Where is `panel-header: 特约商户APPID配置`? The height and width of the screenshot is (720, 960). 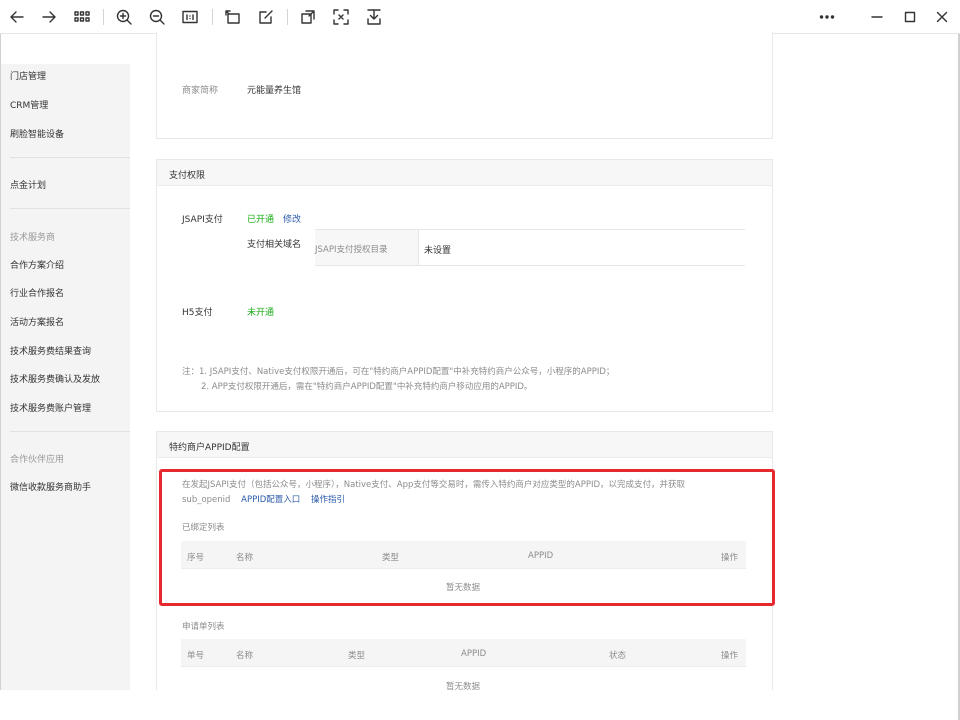
panel-header: 特约商户APPID配置 is located at coordinates (464, 445).